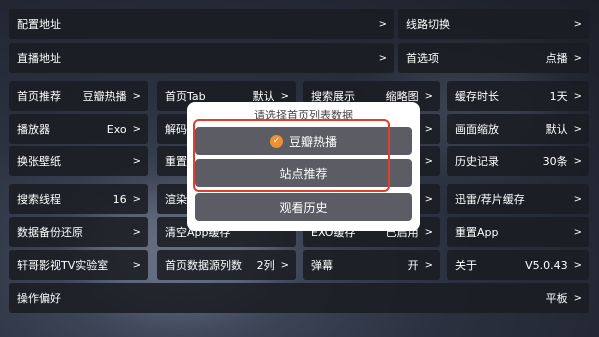  Describe the element at coordinates (477, 232) in the screenshot. I see `setting-label: 重置App` at that location.